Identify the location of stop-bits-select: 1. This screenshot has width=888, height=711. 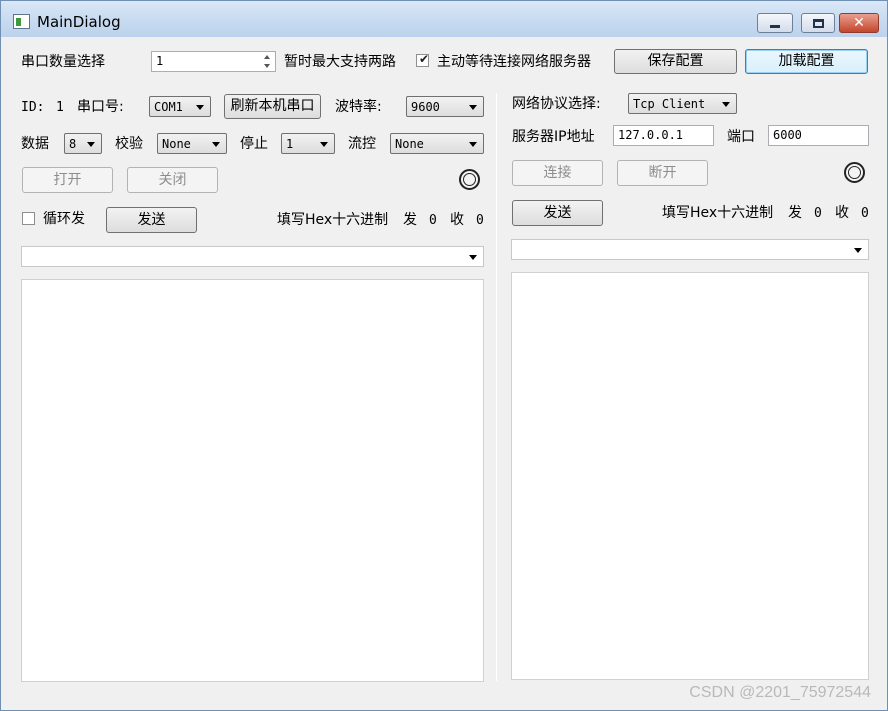
(308, 143).